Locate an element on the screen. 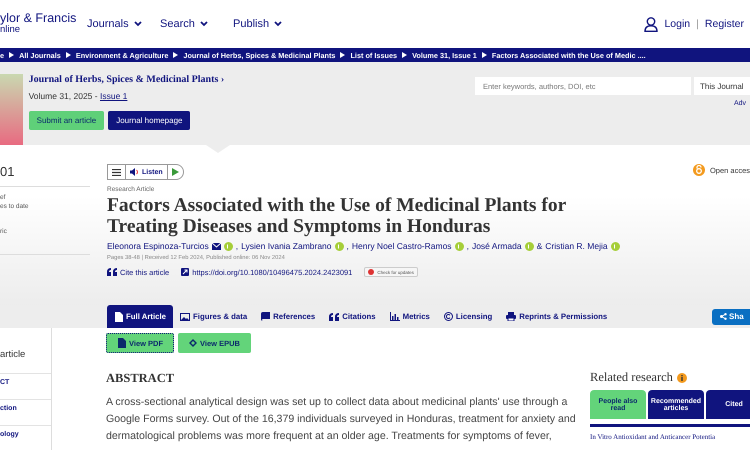  speaker-icon is located at coordinates (134, 172).